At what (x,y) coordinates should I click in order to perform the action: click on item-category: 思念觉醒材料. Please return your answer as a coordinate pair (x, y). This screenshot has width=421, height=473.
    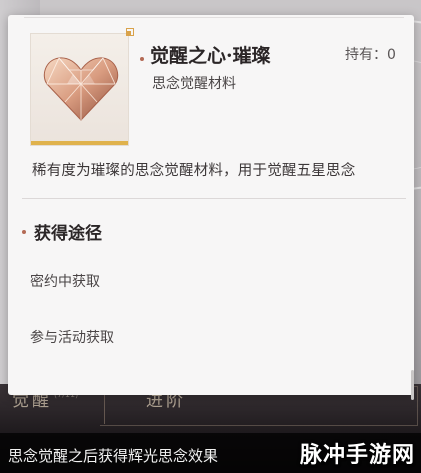
    Looking at the image, I should click on (194, 84).